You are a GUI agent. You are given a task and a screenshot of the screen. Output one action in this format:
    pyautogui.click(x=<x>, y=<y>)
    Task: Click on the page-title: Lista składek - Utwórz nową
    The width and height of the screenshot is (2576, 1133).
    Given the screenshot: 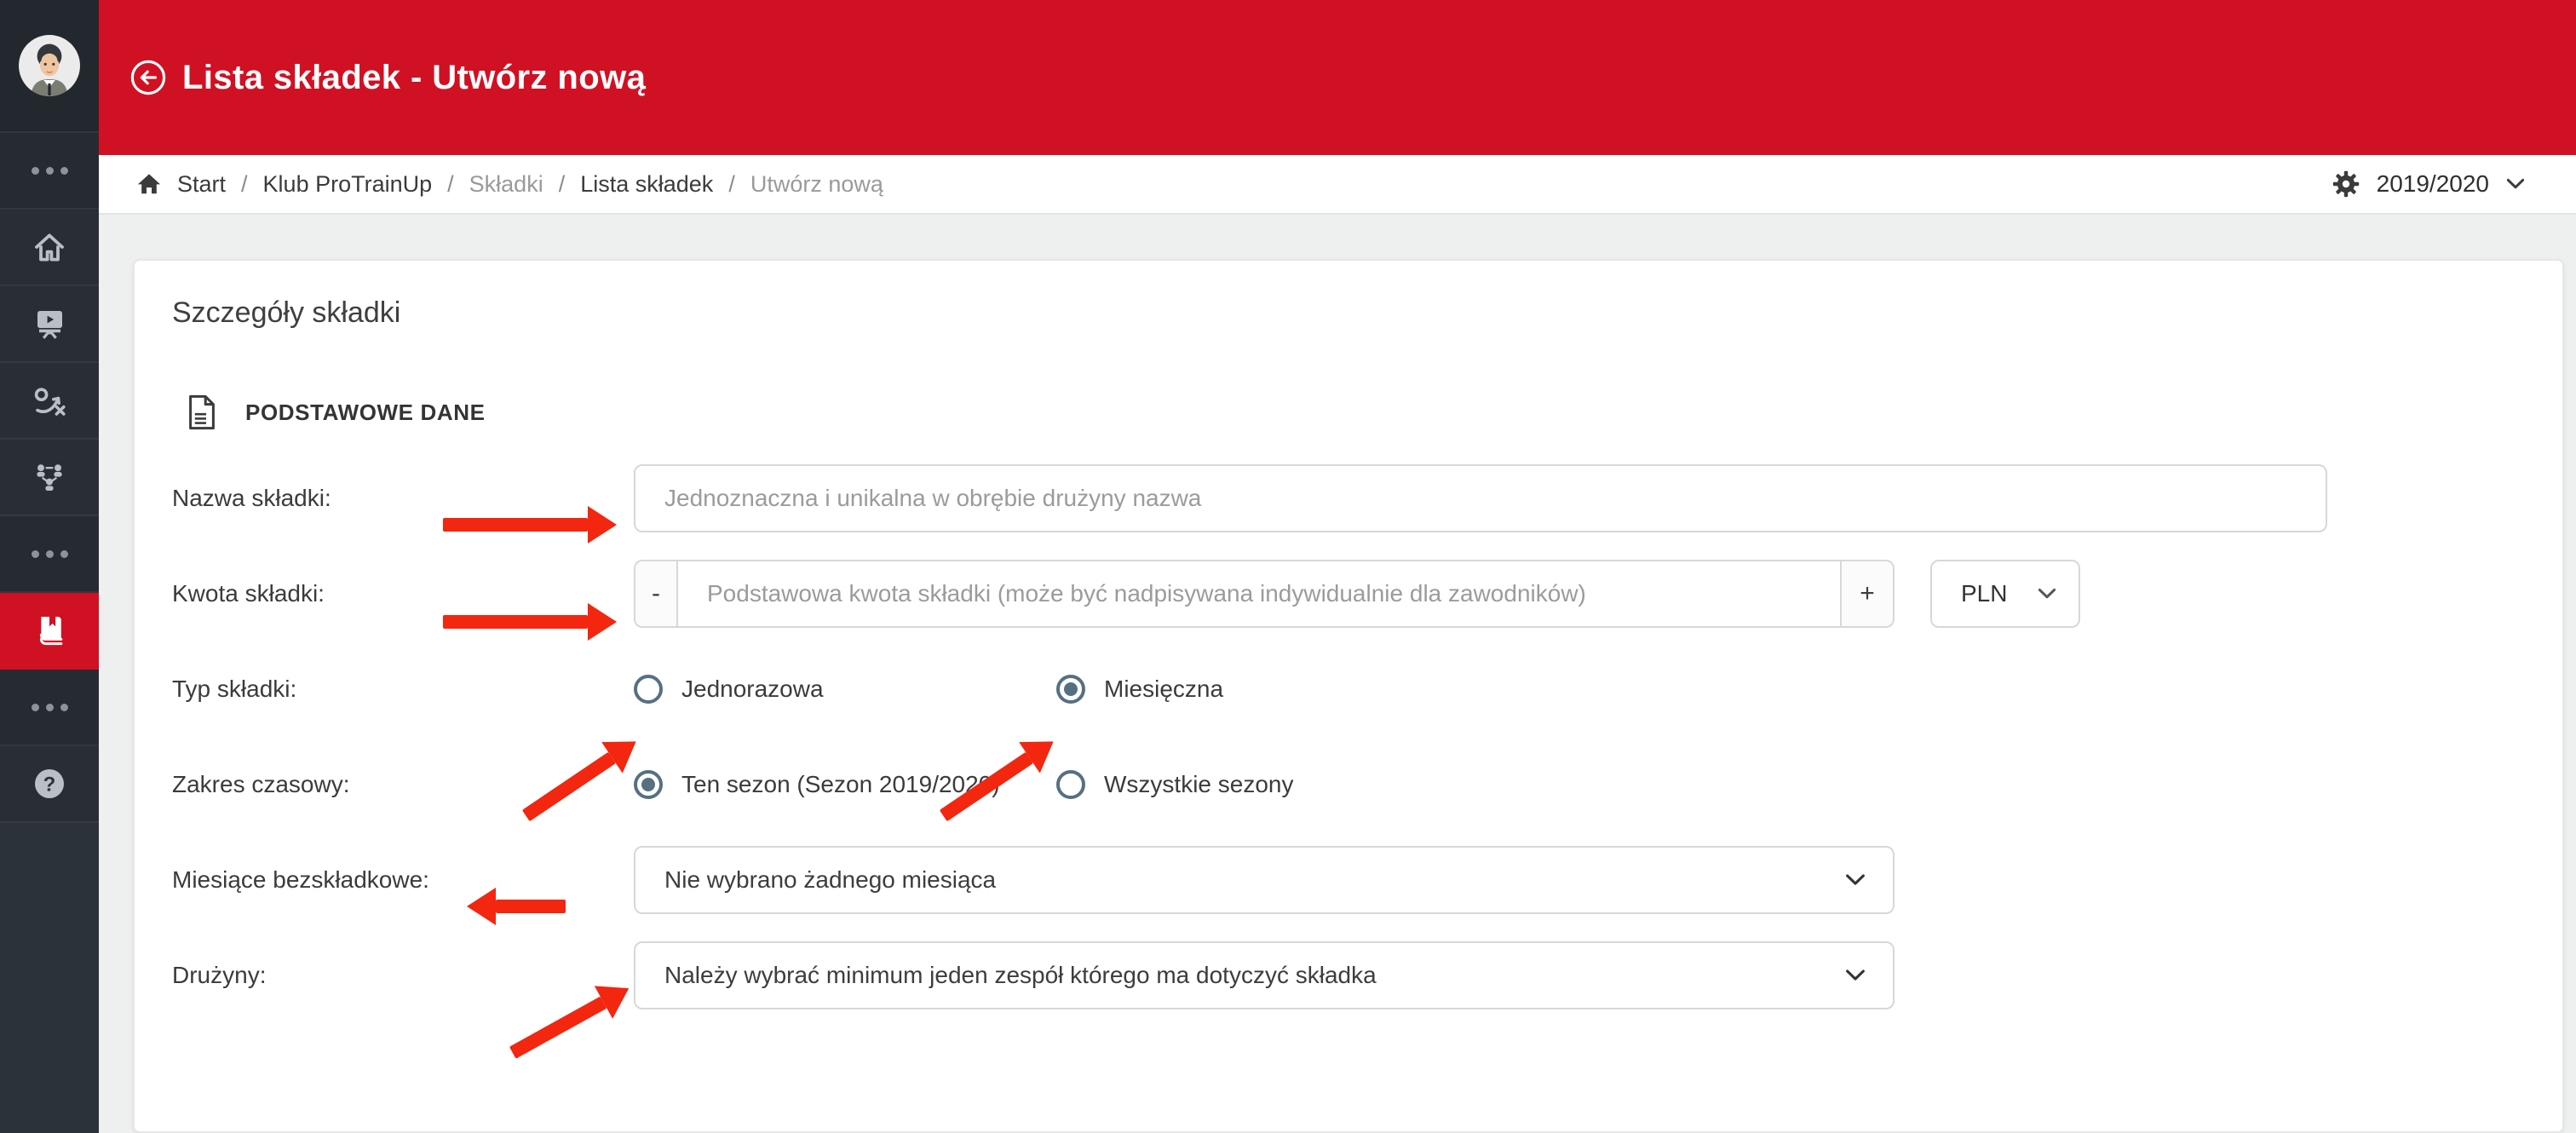 What is the action you would take?
    pyautogui.click(x=415, y=77)
    